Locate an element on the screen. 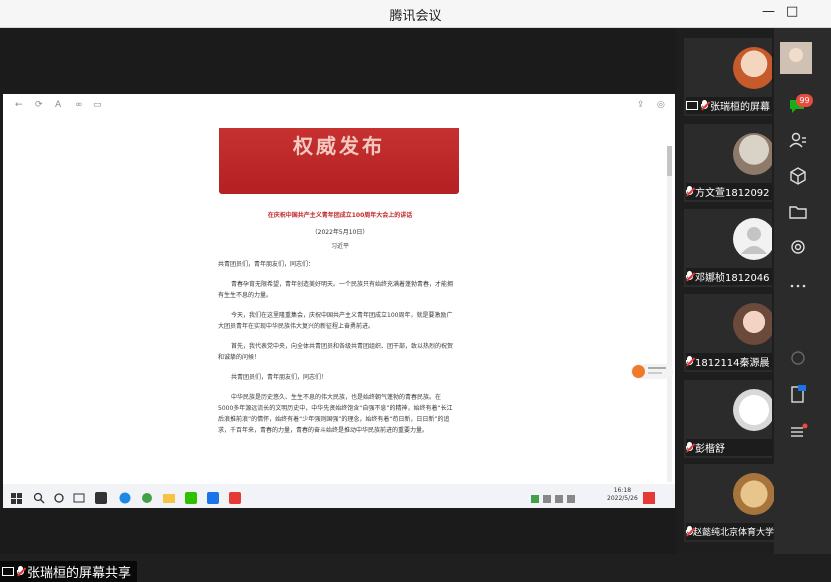  browser-toolbar: ← ⟳ A ∞ ▭ ⇪ ◎ is located at coordinates (339, 106).